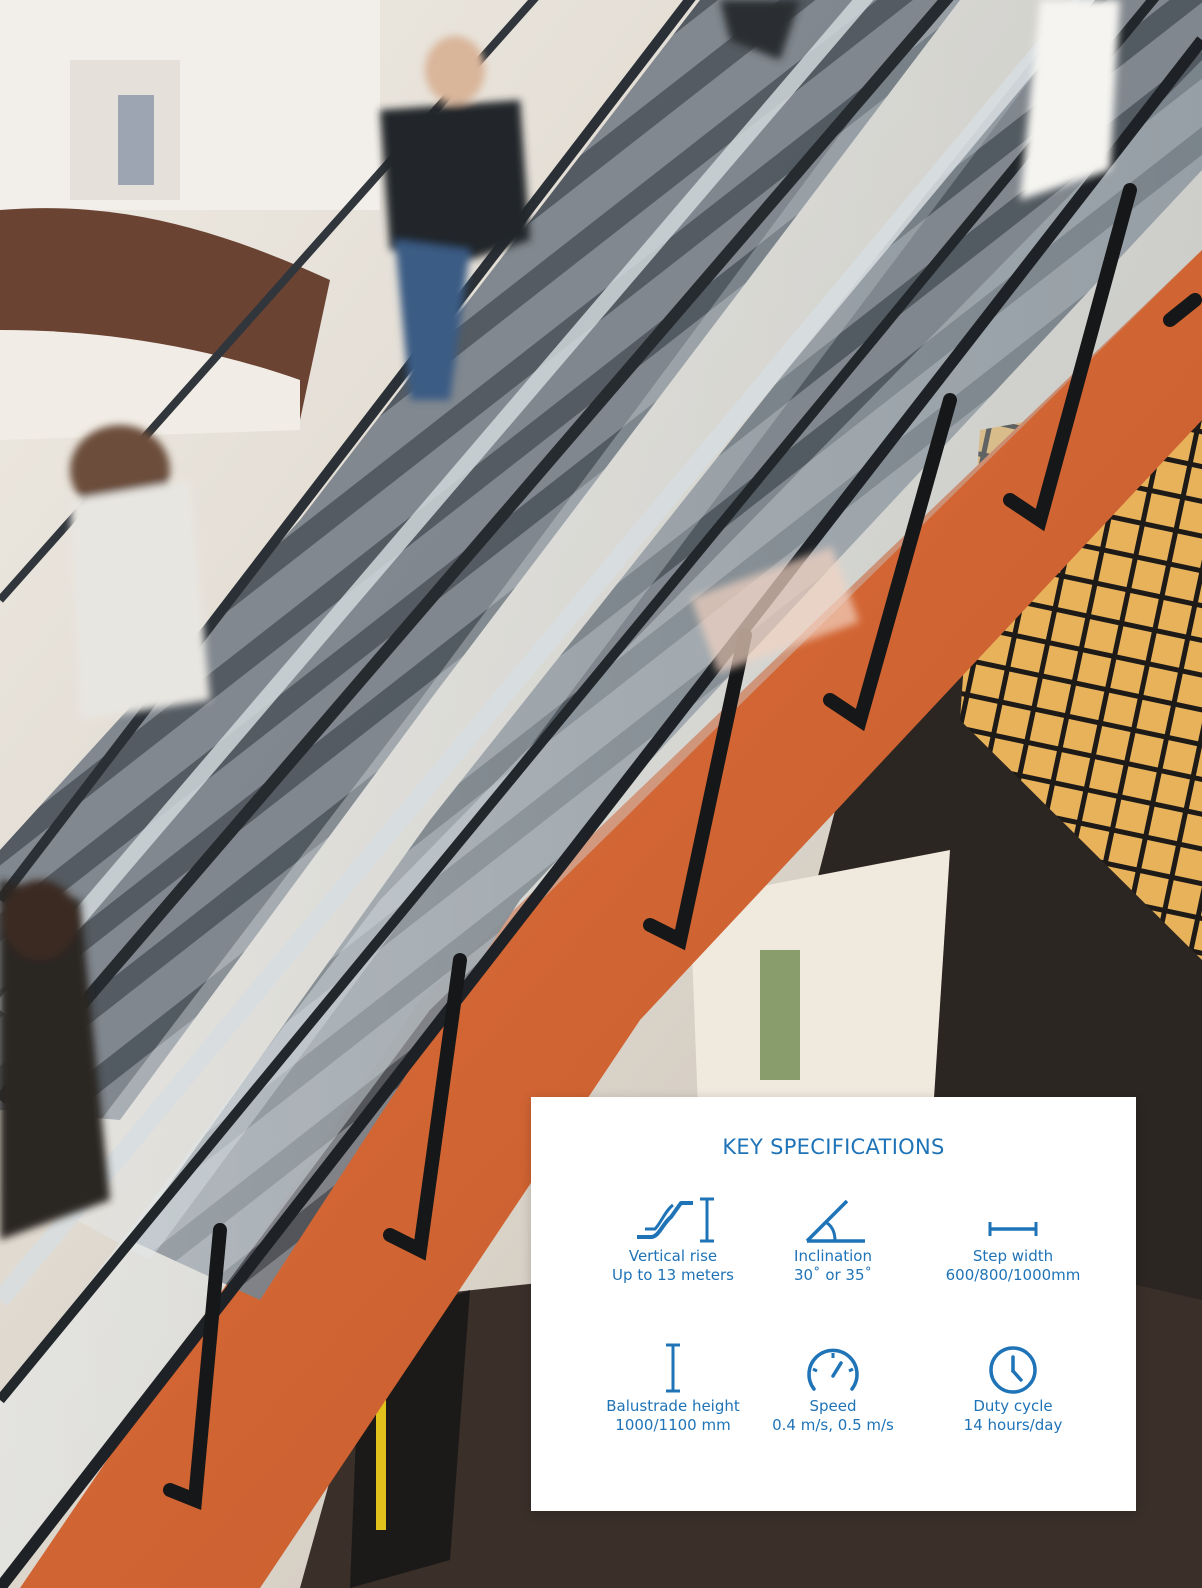 This screenshot has height=1588, width=1202. What do you see at coordinates (835, 1221) in the screenshot?
I see `inclination-angle-icon` at bounding box center [835, 1221].